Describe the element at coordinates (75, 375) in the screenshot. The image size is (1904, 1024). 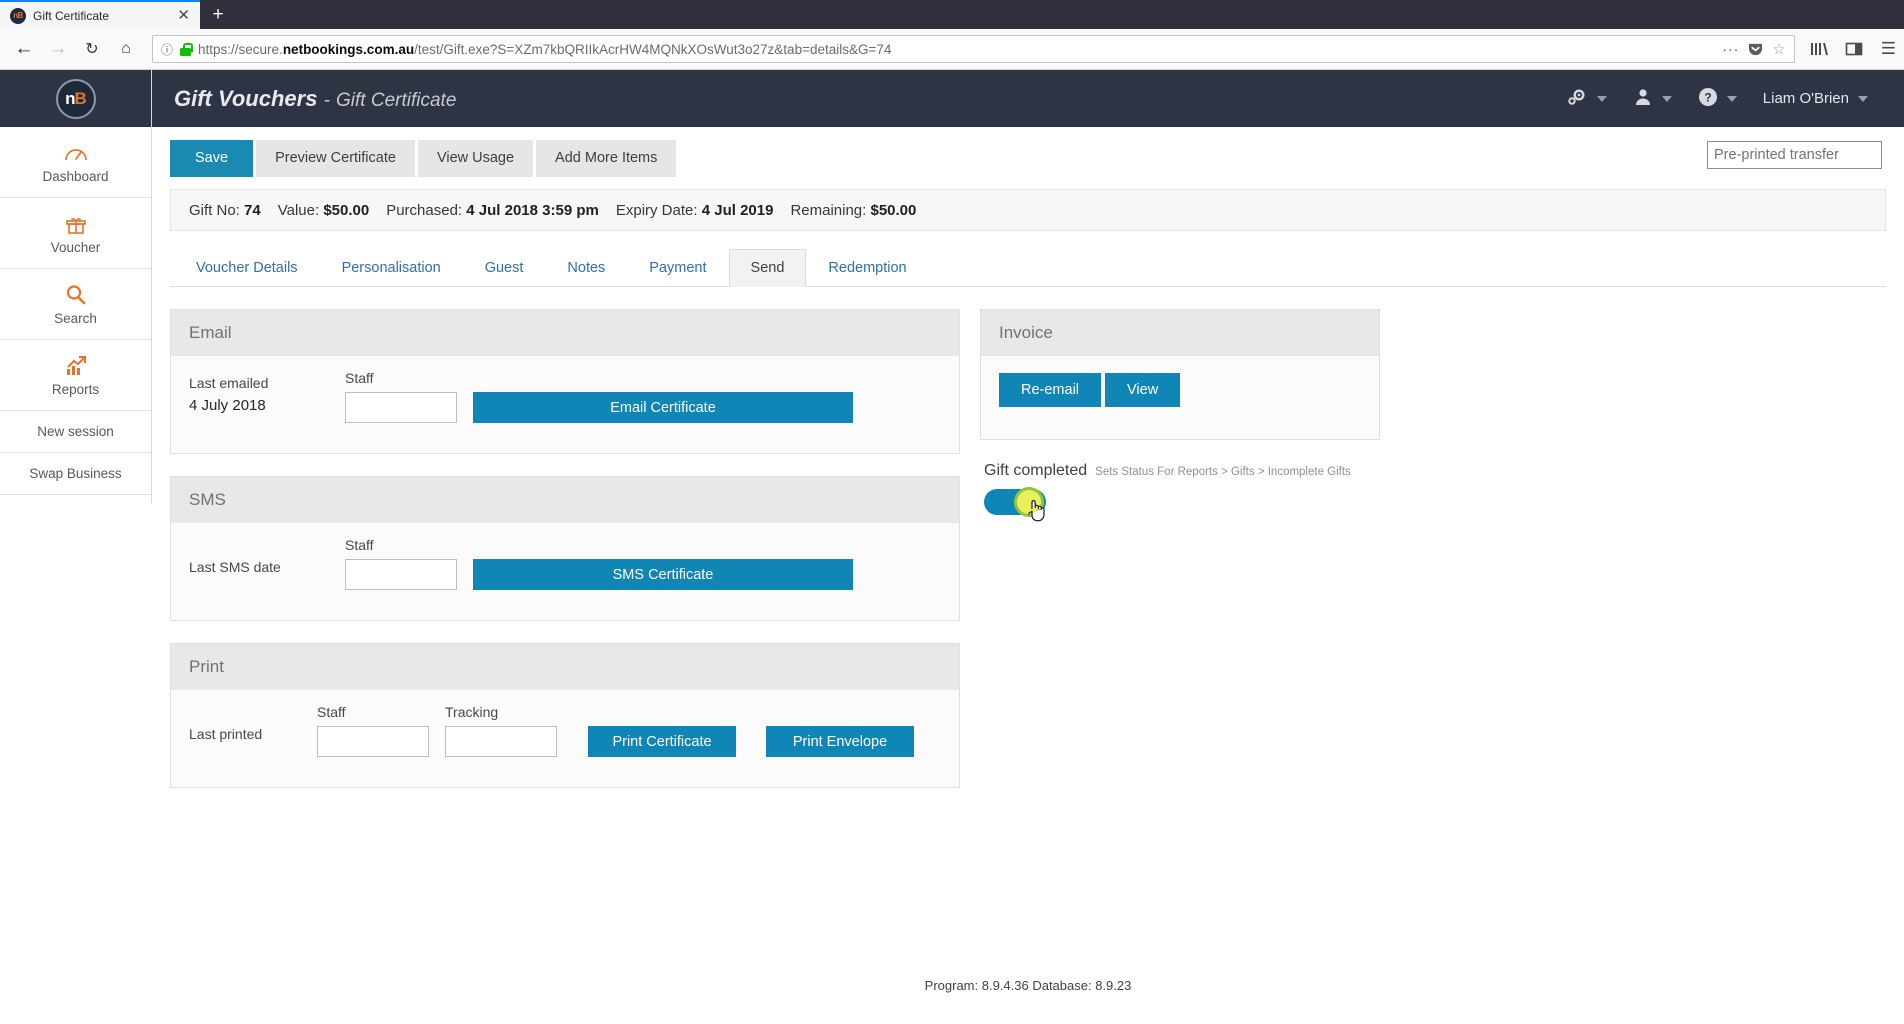
I see `sidebar-item-reports: Reports` at that location.